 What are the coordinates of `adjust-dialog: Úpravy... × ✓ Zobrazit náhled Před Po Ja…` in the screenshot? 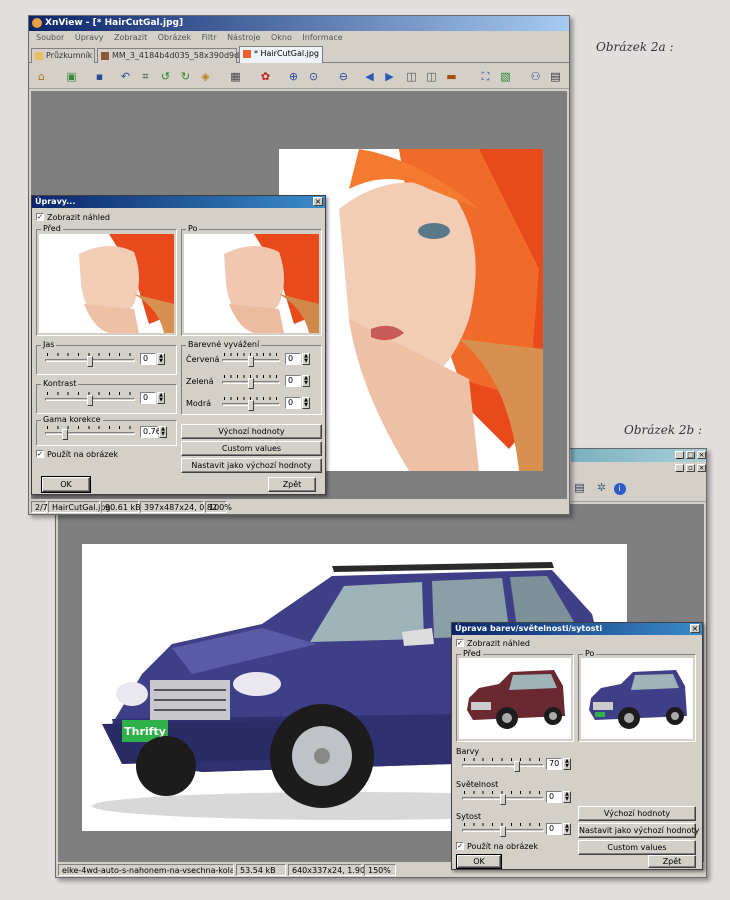 It's located at (178, 345).